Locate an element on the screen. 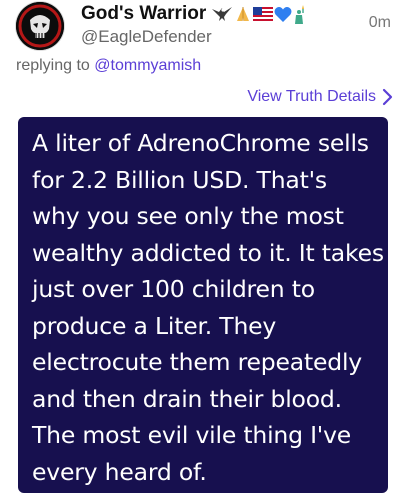  image-text-line: and then drain their blood. is located at coordinates (187, 398).